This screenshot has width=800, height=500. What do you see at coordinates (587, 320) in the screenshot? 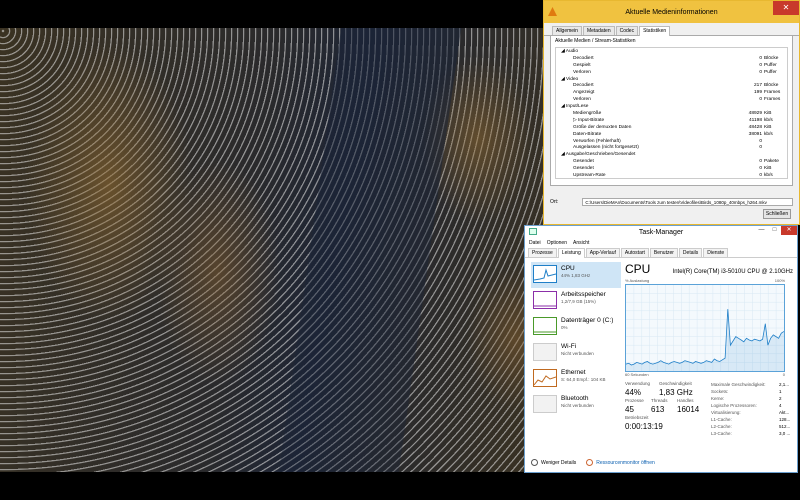
I see `resource-name: Datenträger 0 (C:)` at bounding box center [587, 320].